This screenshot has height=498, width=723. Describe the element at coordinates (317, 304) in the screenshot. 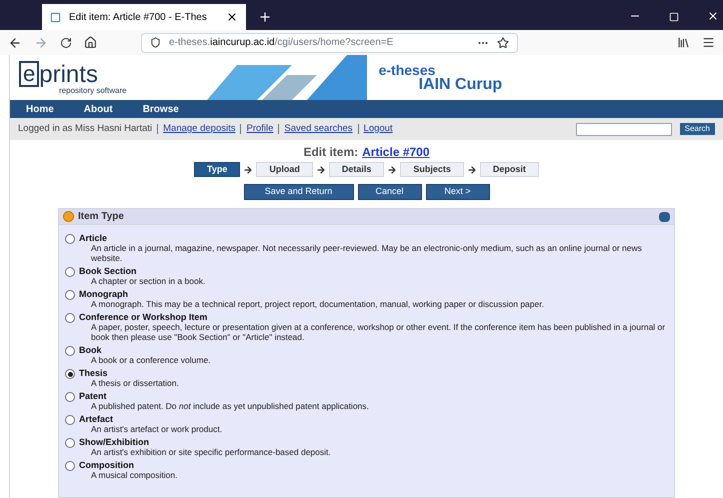

I see `type-description: A monograph. This may be a technical report, project report, documentation, manual, working paper or discussion paper.` at that location.